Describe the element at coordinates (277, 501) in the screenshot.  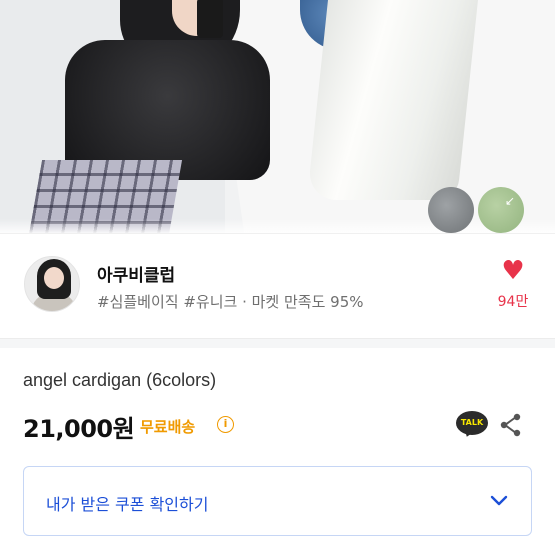
I see `coupon-check-button: 내가 받은 쿠폰 확인하기` at that location.